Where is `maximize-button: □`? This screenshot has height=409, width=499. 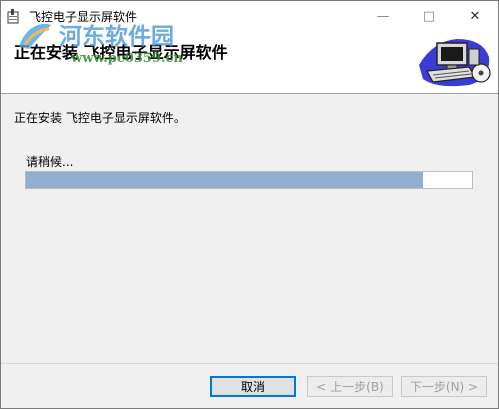
maximize-button: □ is located at coordinates (429, 16).